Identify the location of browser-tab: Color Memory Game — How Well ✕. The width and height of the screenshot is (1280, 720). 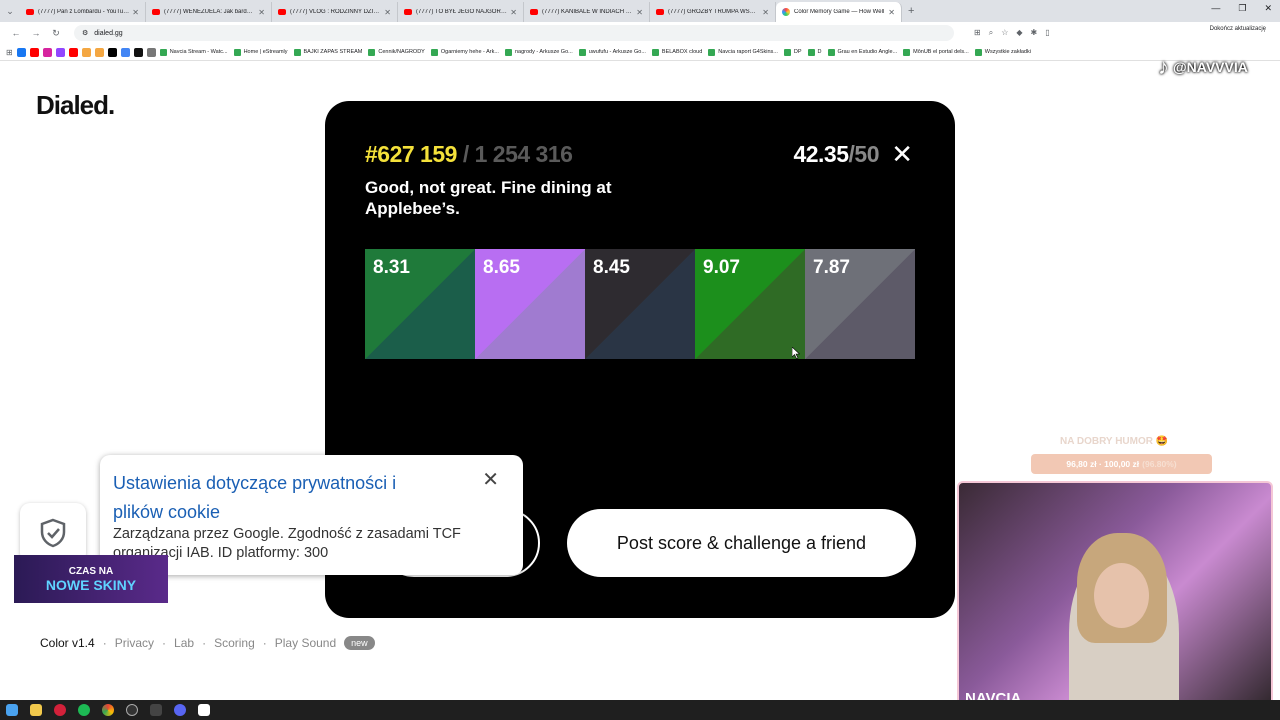
(839, 12).